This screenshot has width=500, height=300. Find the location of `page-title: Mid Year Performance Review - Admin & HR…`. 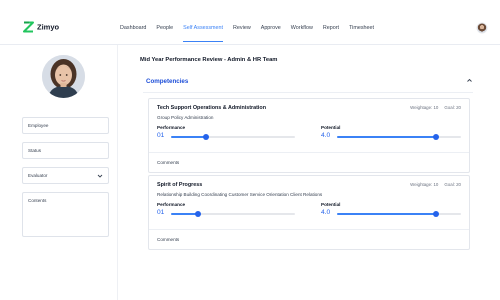

page-title: Mid Year Performance Review - Admin & HR… is located at coordinates (209, 60).